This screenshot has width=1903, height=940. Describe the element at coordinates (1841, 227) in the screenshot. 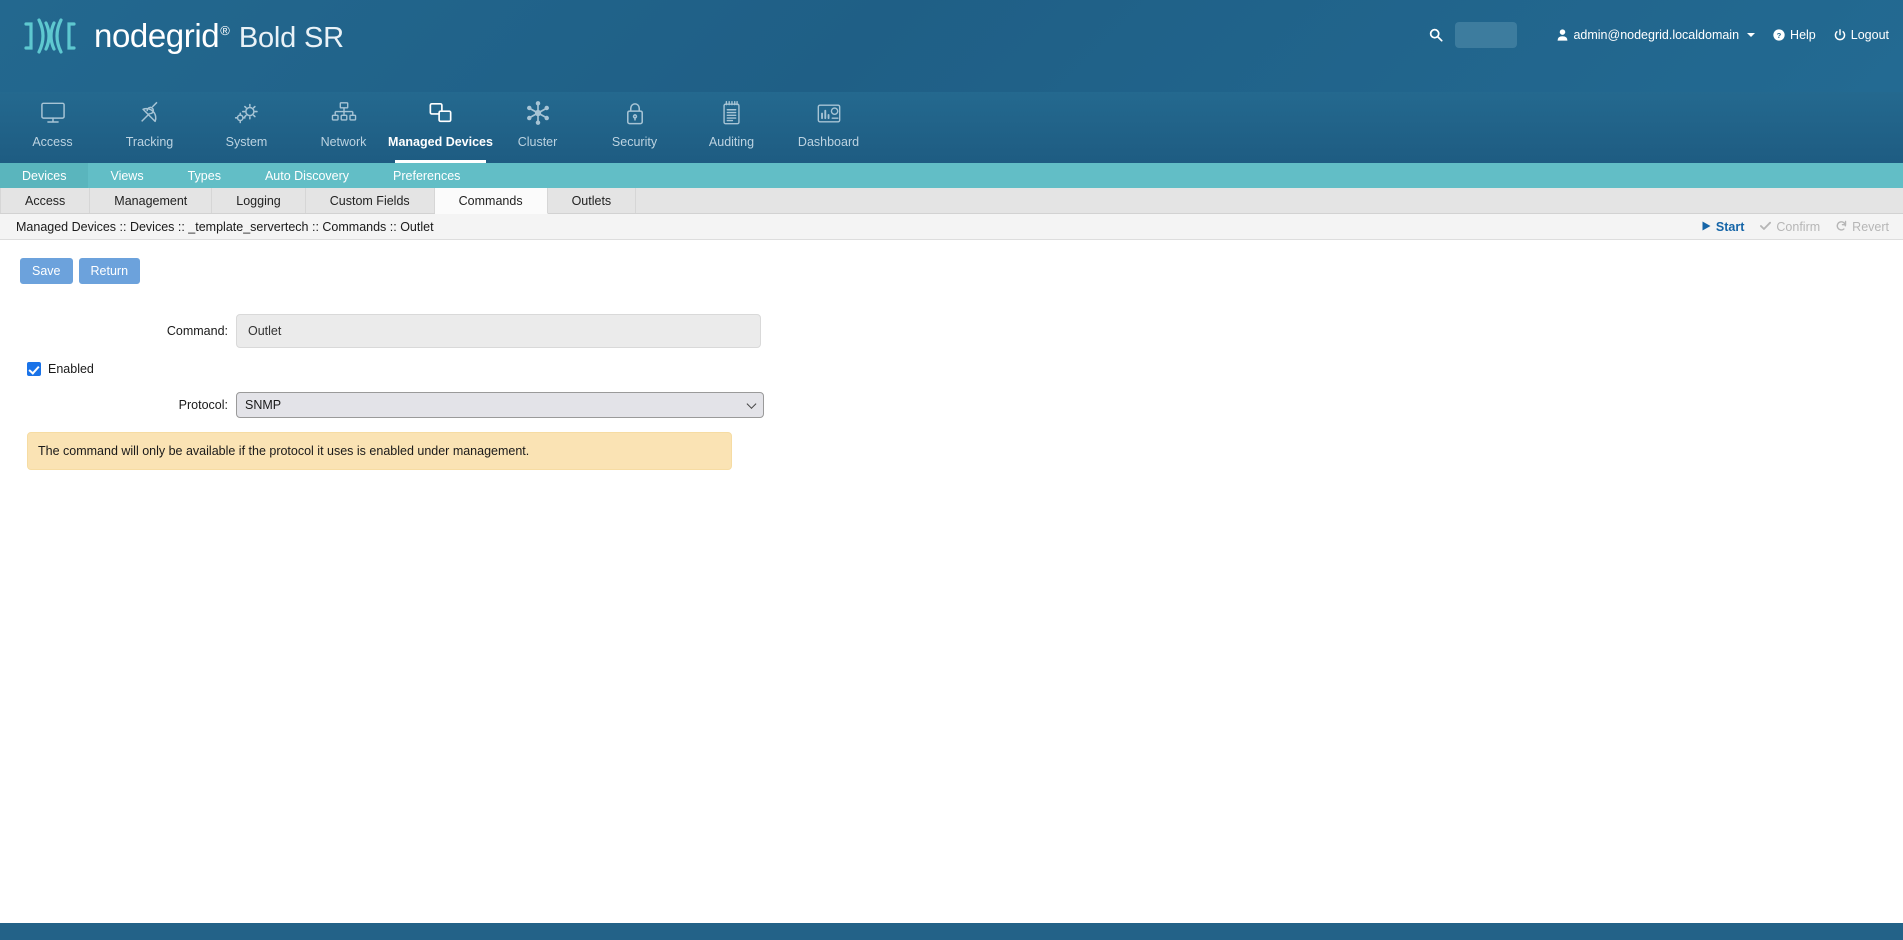

I see `undo-icon` at that location.